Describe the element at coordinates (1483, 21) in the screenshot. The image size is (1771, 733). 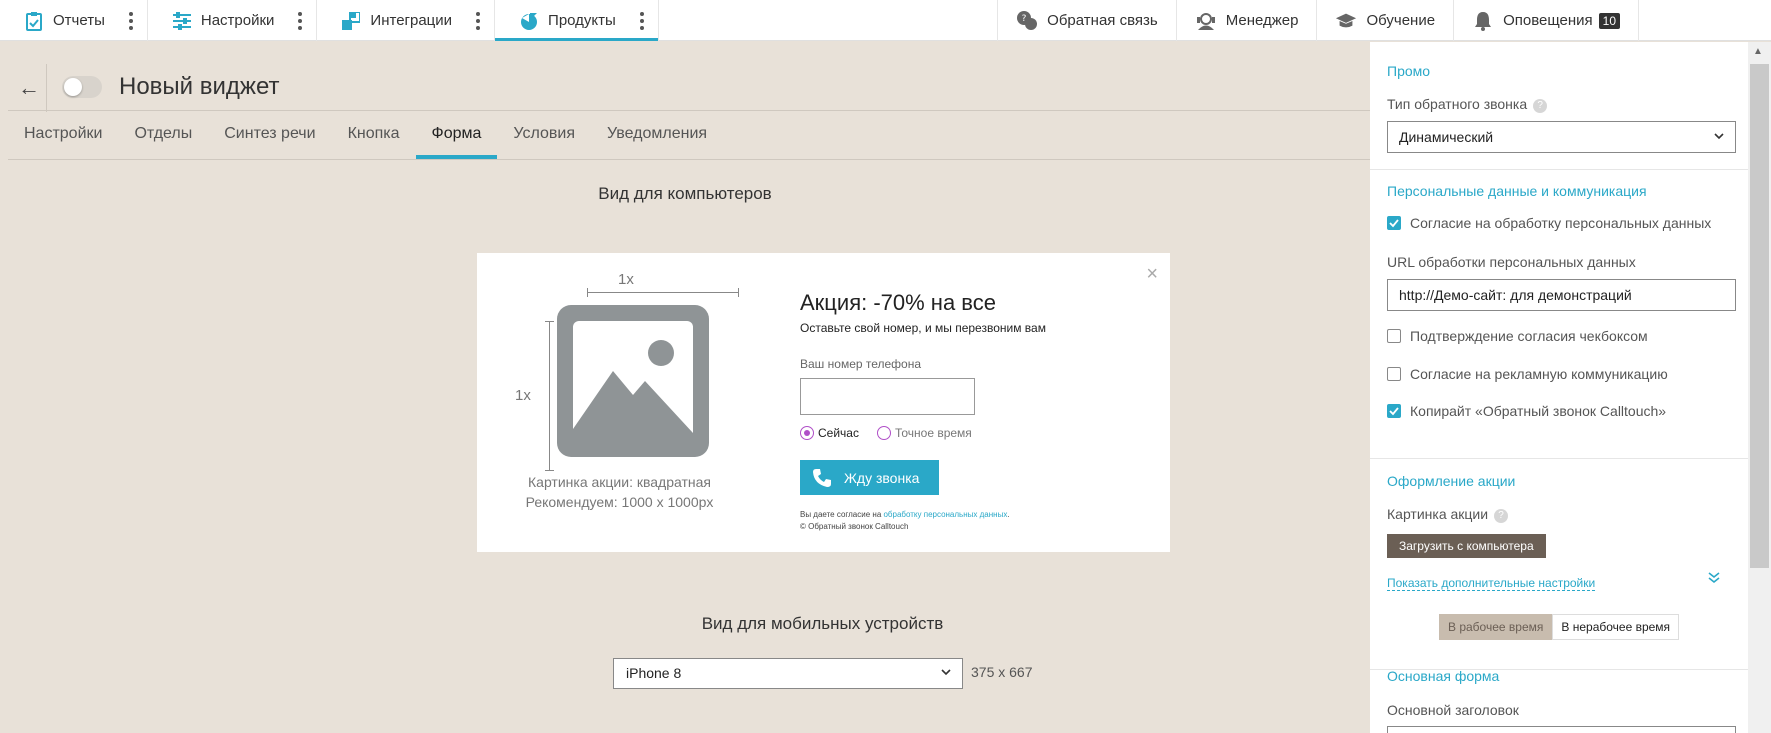
I see `bell-icon` at that location.